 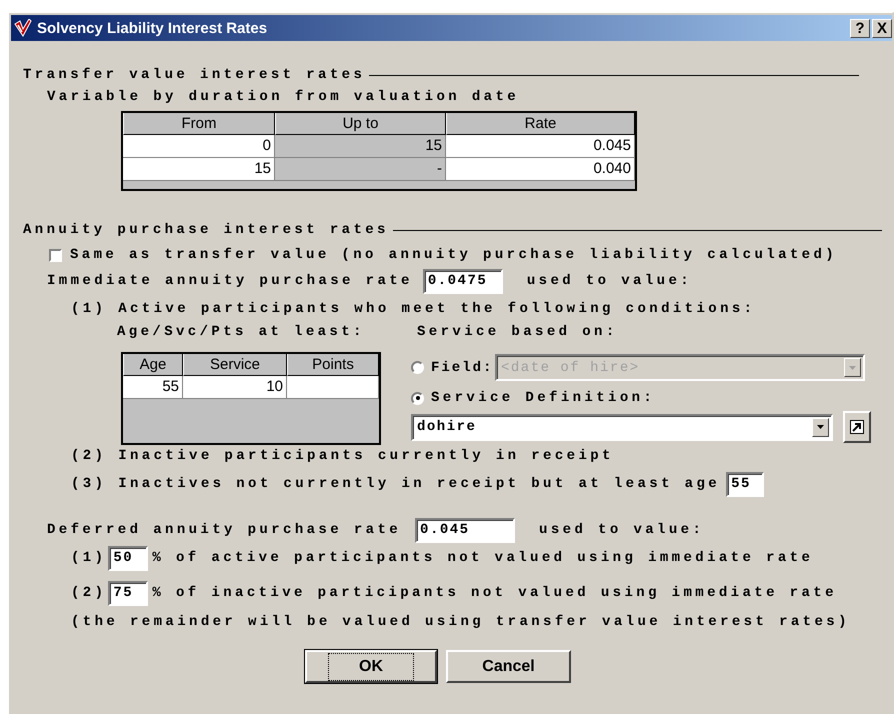 I want to click on open-button, so click(x=857, y=427).